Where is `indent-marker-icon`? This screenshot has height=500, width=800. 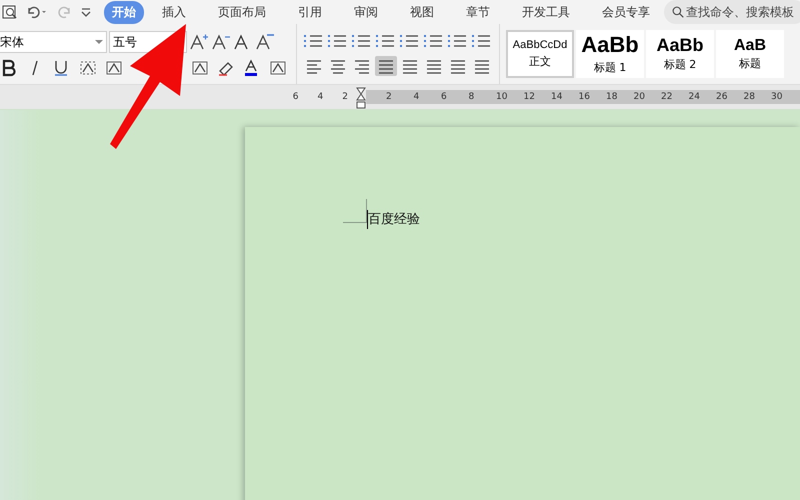
indent-marker-icon is located at coordinates (361, 98).